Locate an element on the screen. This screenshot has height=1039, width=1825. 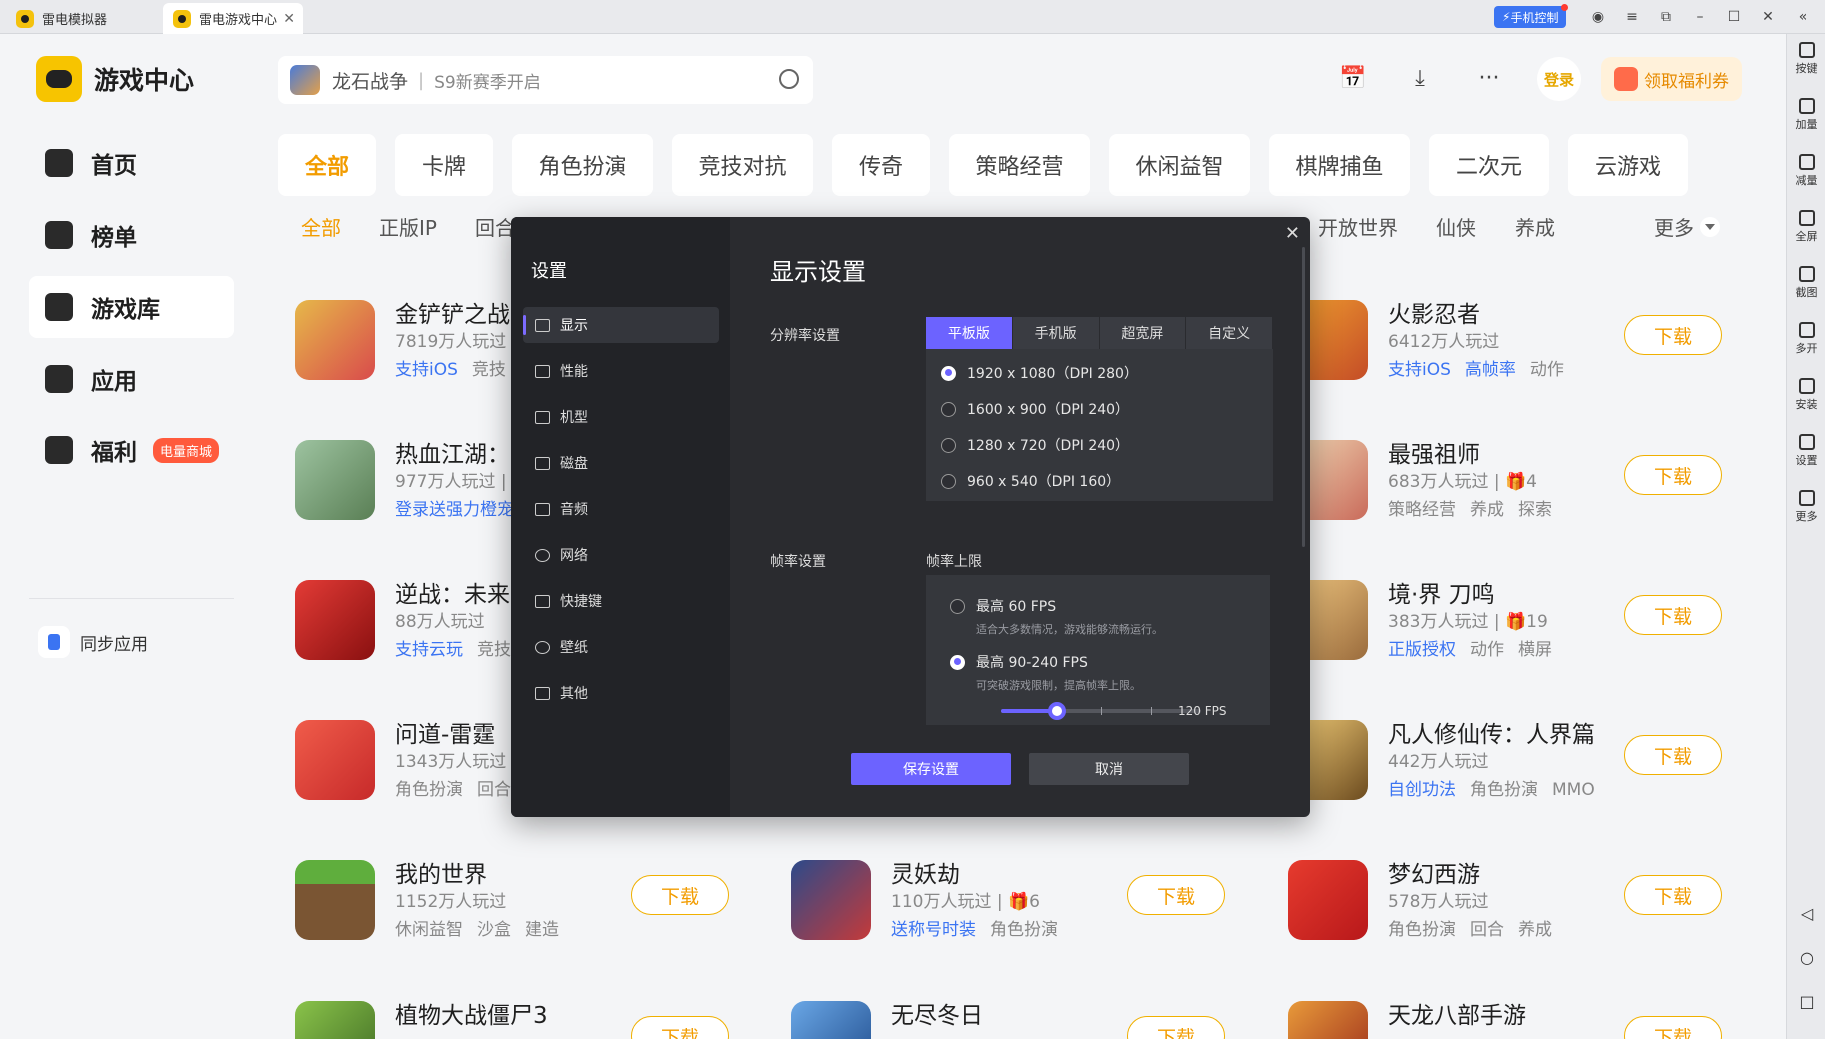
screen-icon: ⧉ is located at coordinates (1666, 17).